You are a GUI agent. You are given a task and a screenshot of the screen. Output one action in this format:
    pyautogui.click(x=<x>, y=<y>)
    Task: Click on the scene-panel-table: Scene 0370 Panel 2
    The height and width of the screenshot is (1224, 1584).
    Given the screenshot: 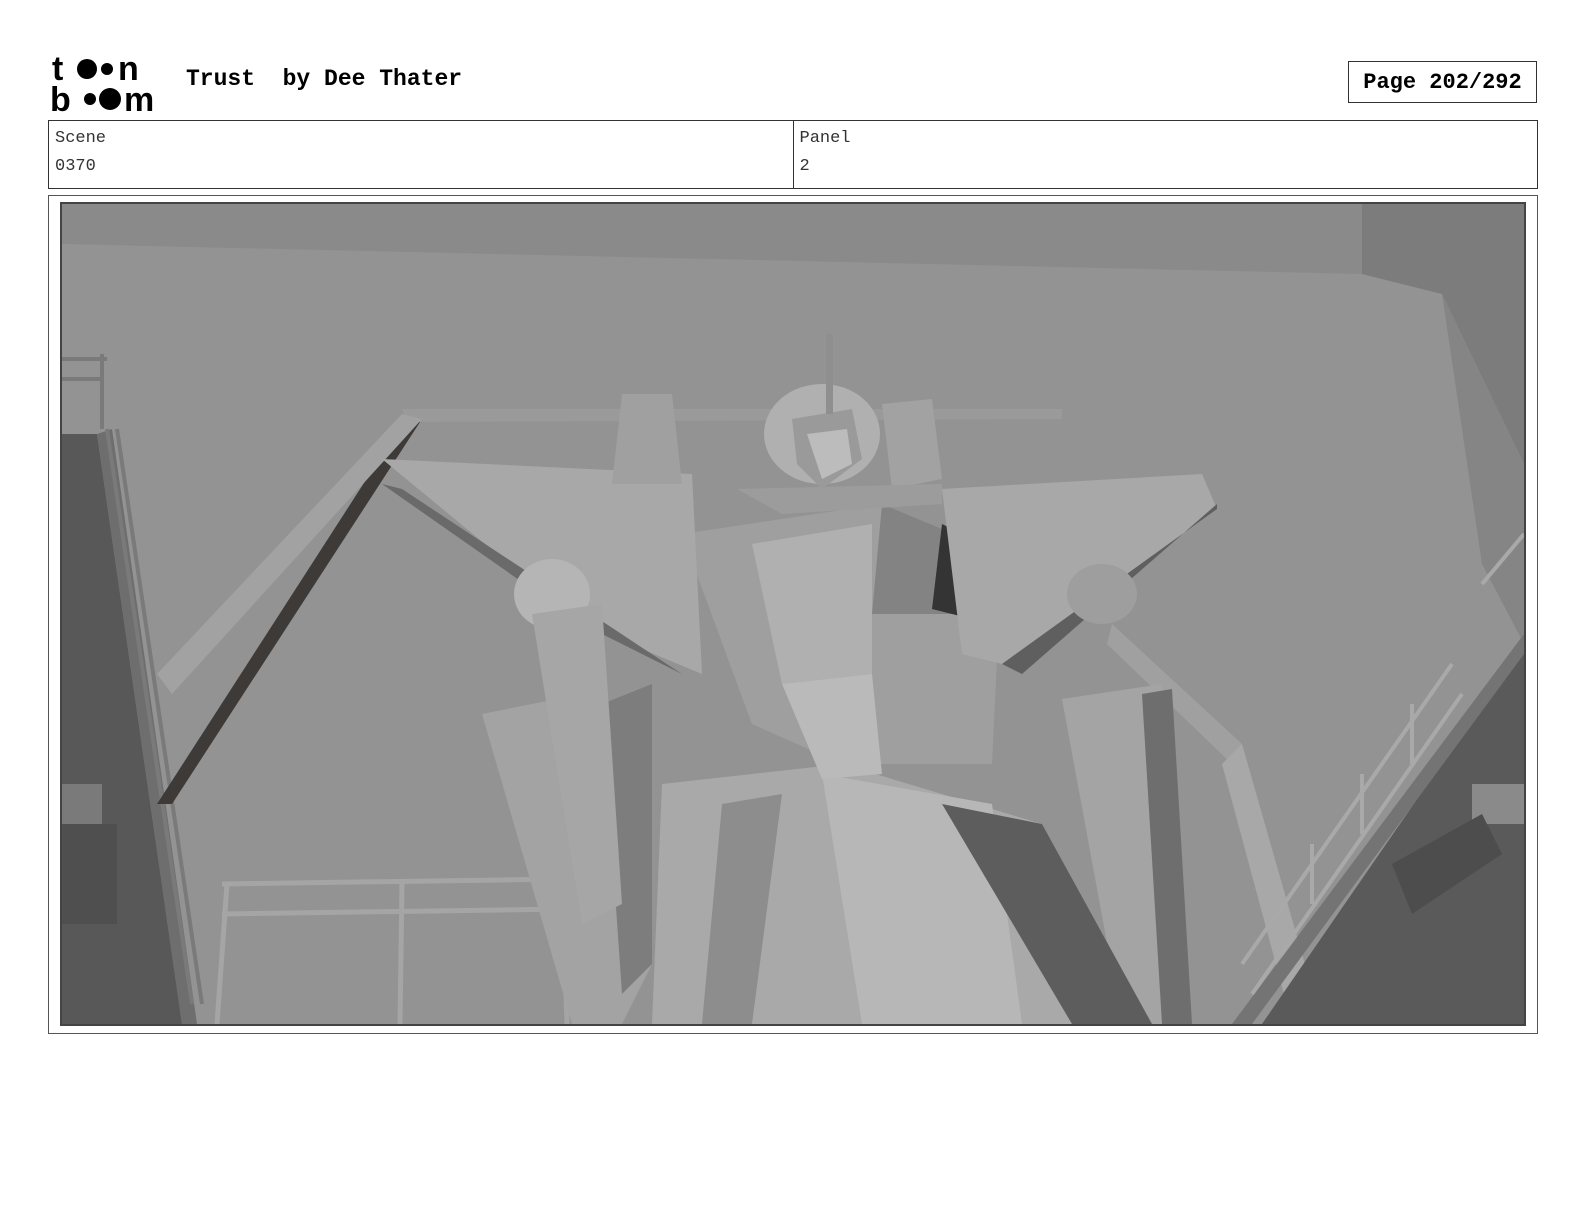 What is the action you would take?
    pyautogui.click(x=793, y=154)
    